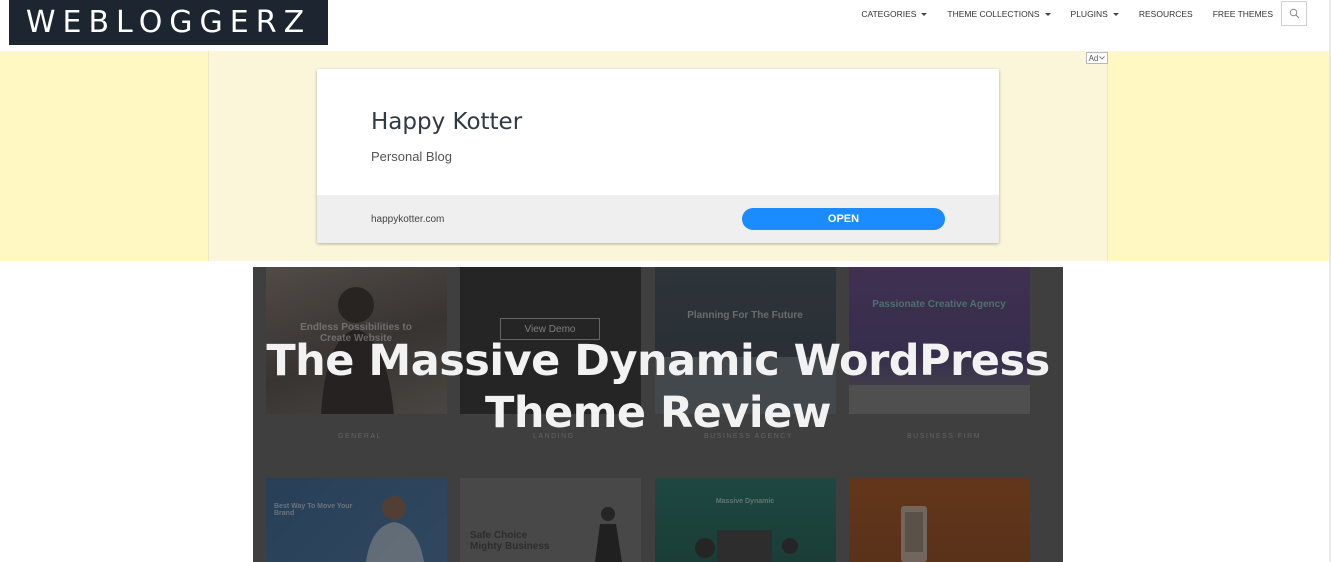  I want to click on nav-item-free-themes: FREE THEMES, so click(1243, 14).